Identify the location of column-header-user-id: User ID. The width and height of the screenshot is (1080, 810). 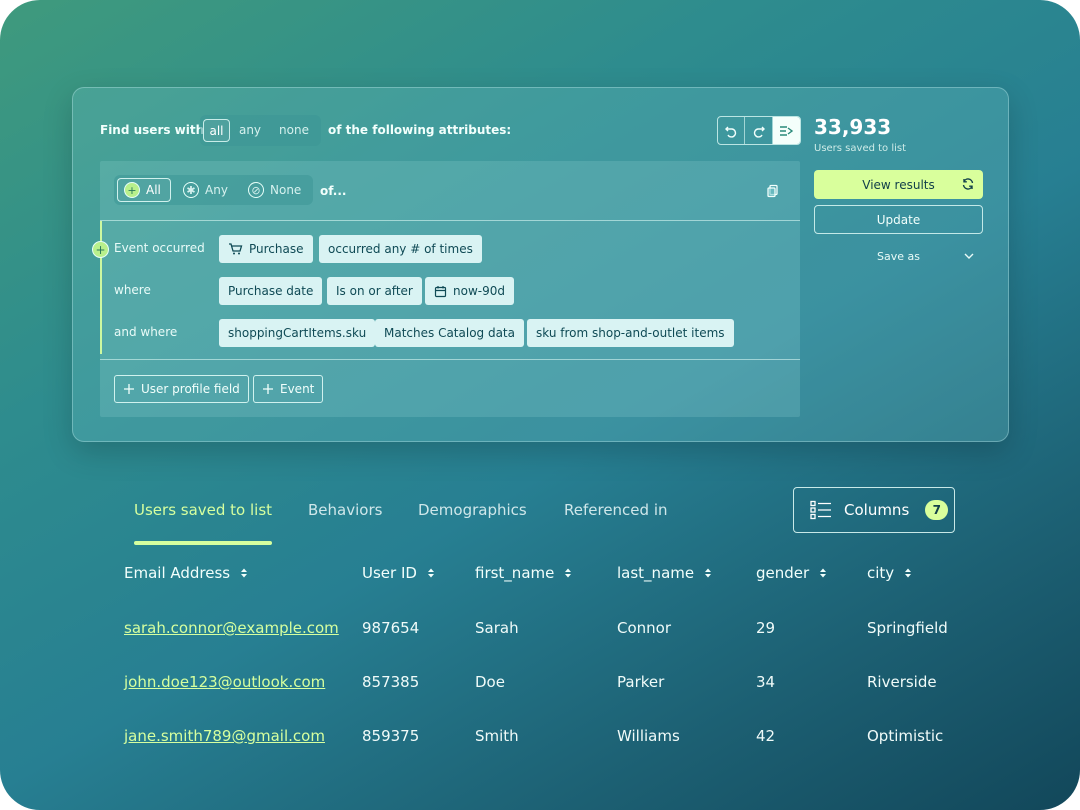
(398, 573).